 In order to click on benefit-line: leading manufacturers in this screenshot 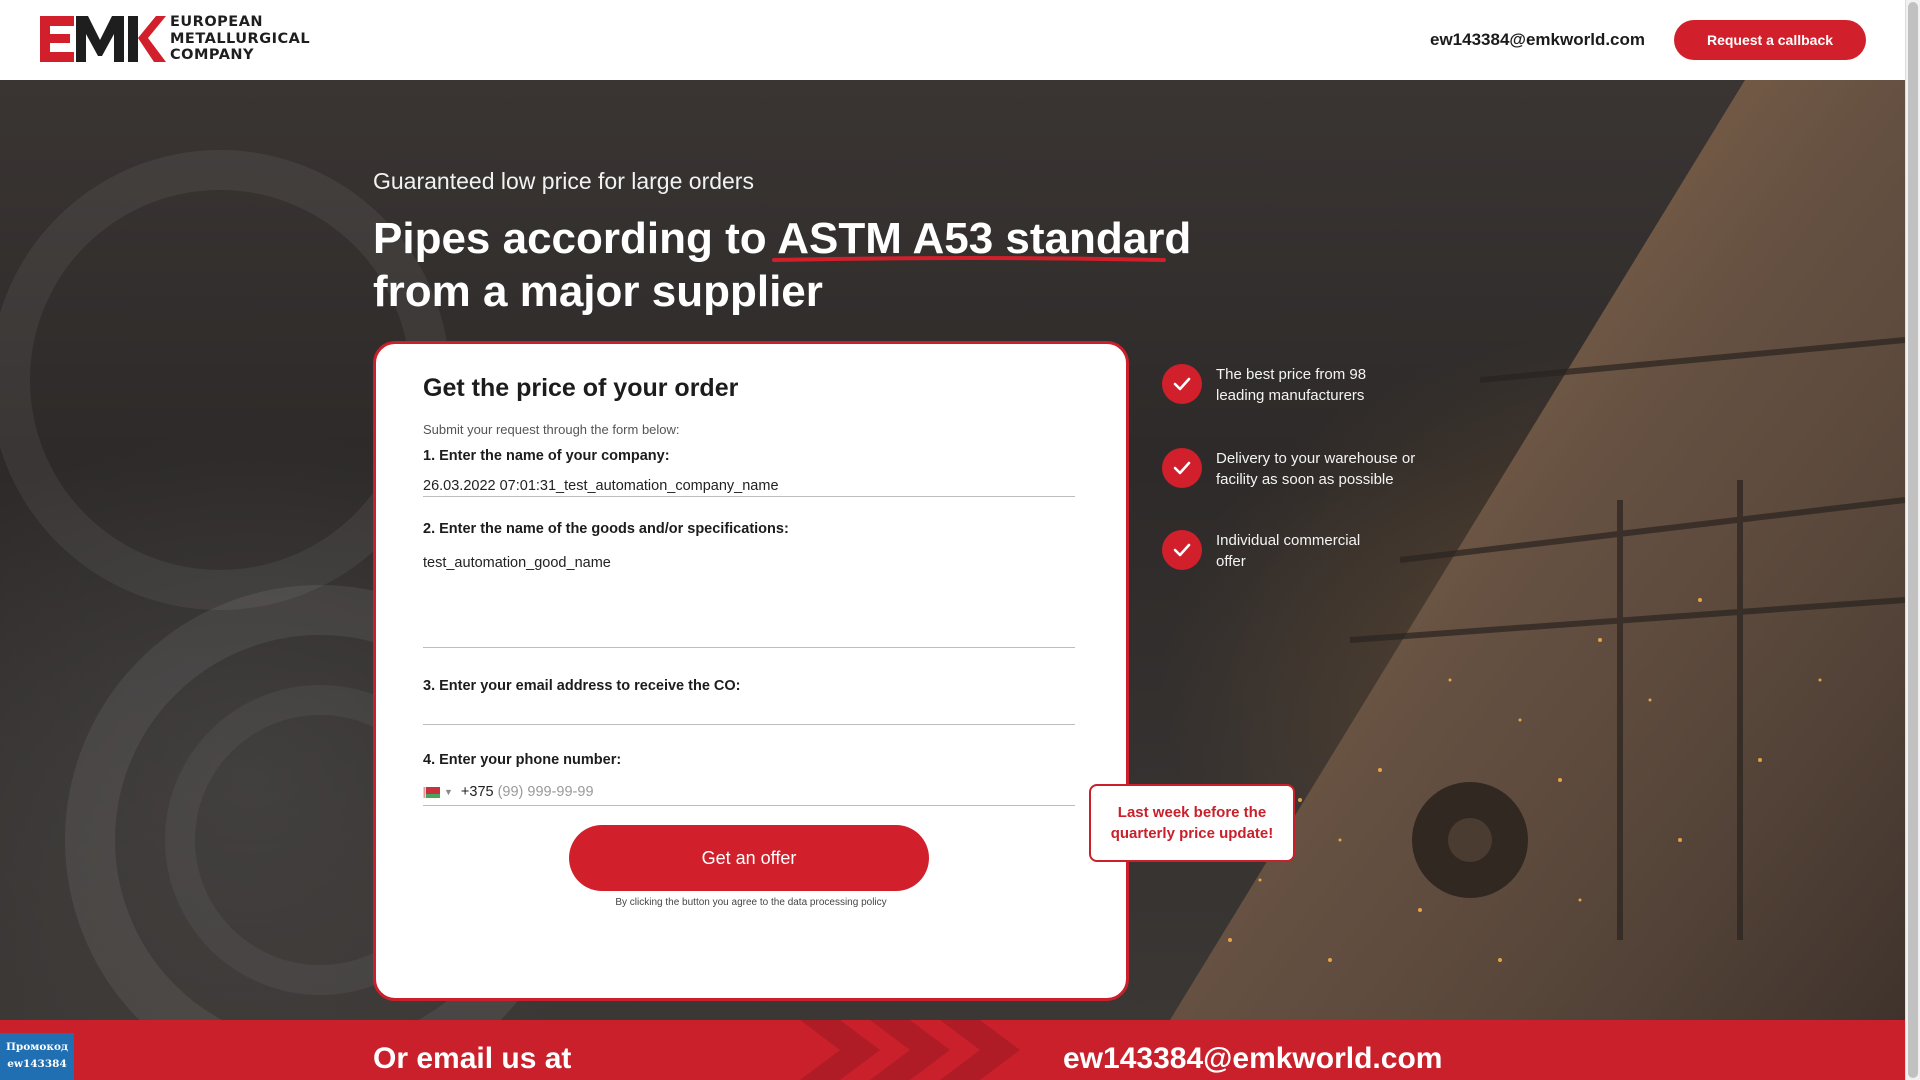, I will do `click(1290, 395)`.